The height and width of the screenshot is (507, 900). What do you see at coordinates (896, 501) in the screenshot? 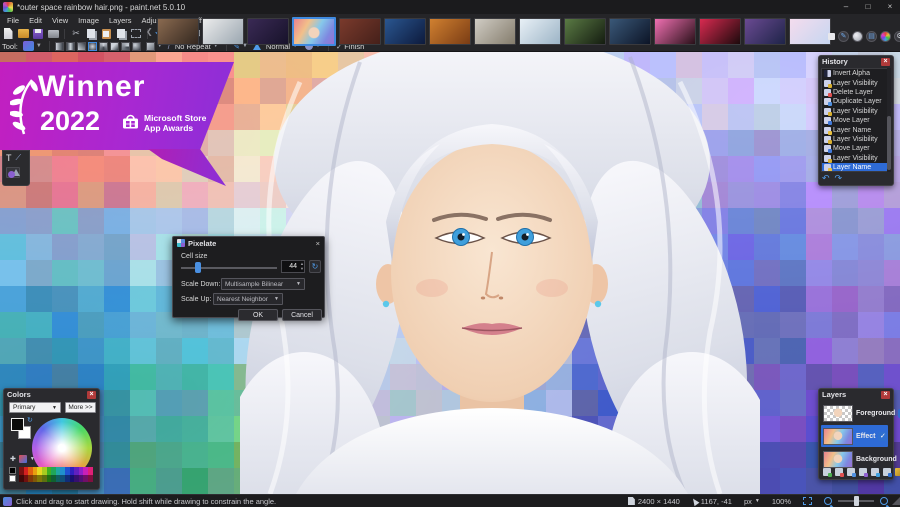
I see `resize-grip` at bounding box center [896, 501].